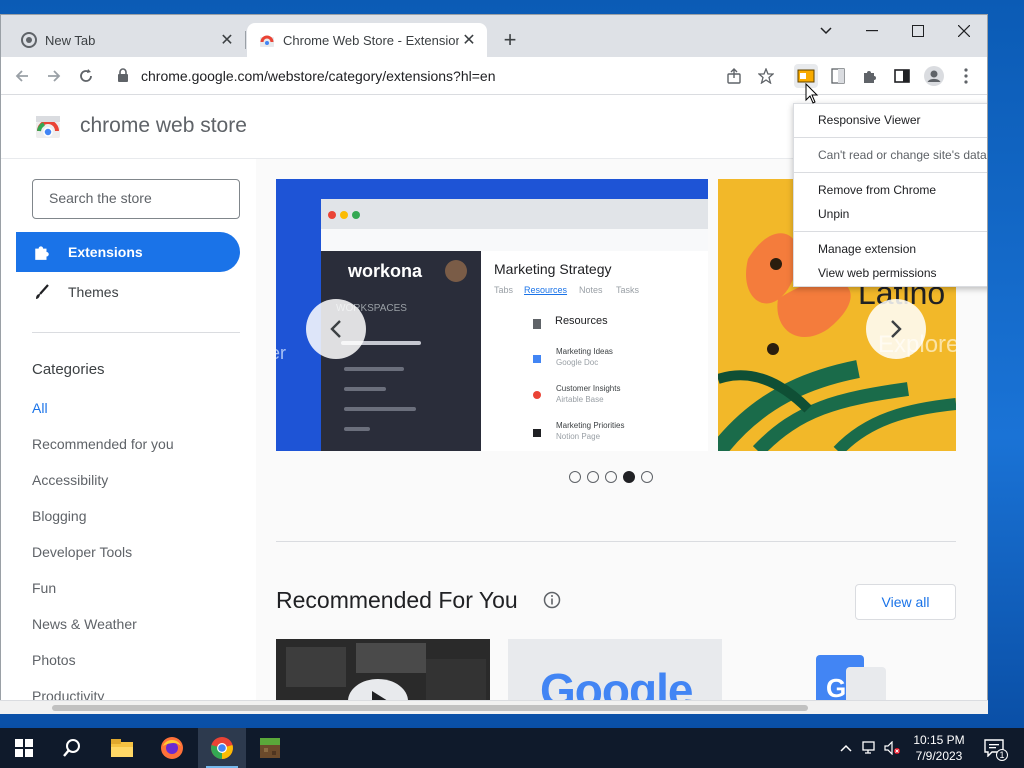  What do you see at coordinates (385, 271) in the screenshot?
I see `workona-brand: workona` at bounding box center [385, 271].